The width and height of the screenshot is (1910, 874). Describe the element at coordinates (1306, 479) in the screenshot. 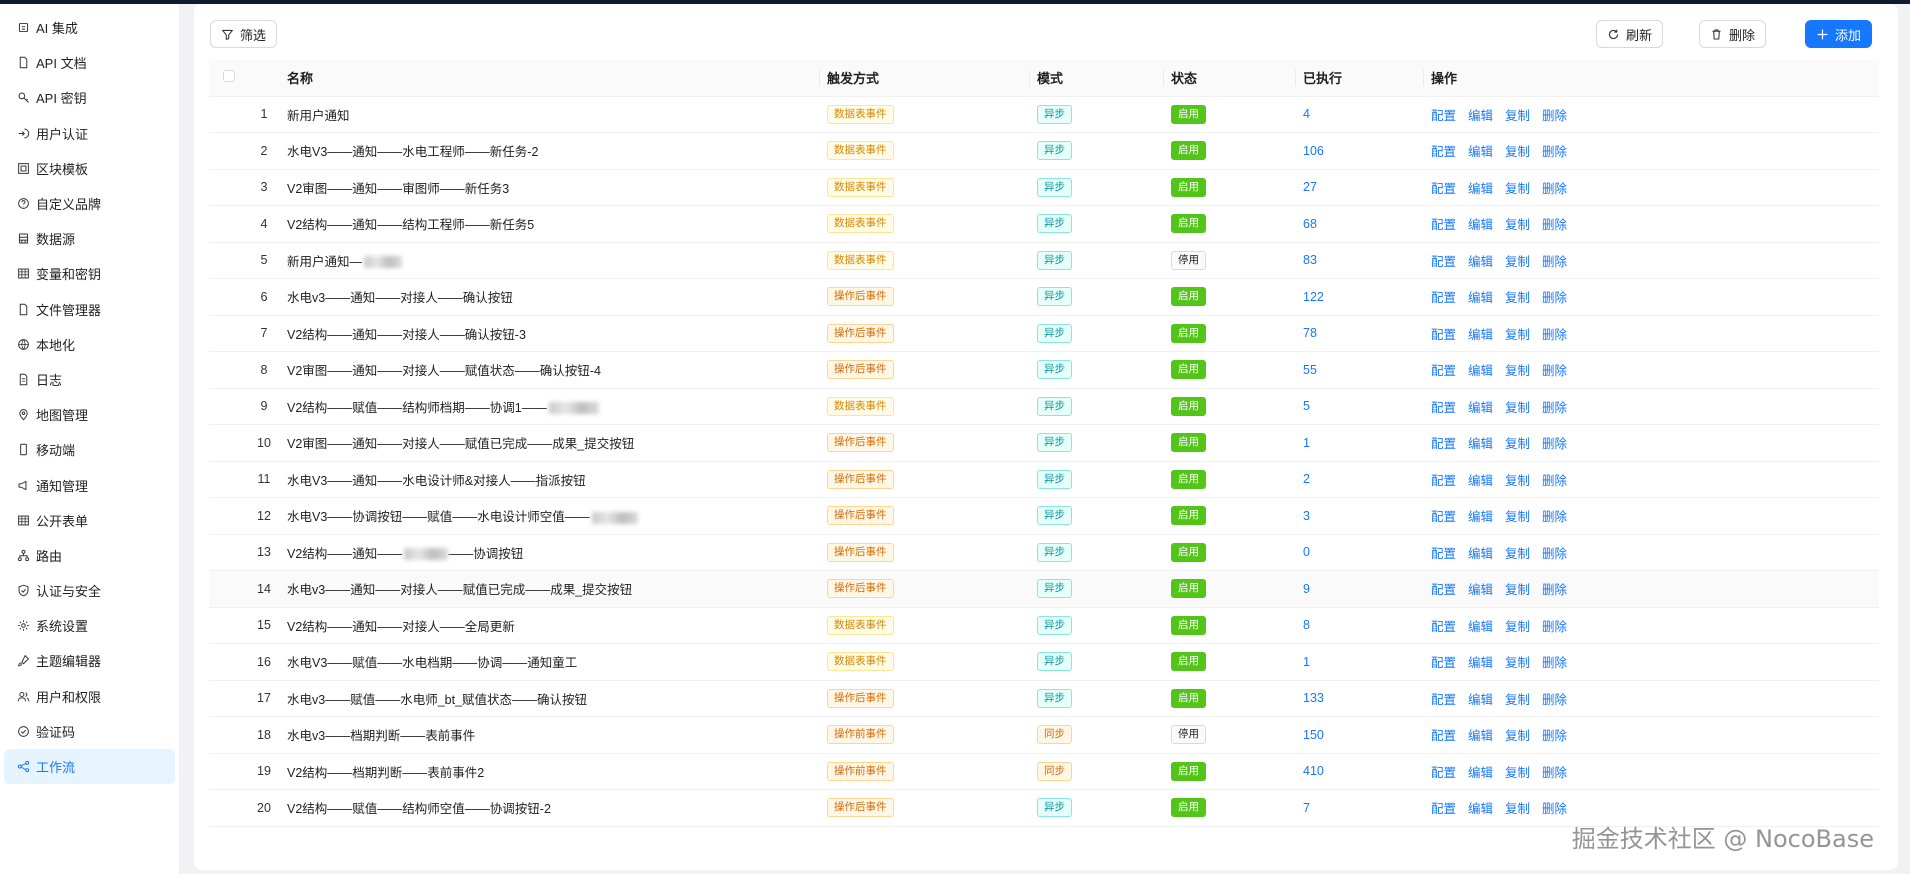

I see `executed-count-link: 2` at that location.